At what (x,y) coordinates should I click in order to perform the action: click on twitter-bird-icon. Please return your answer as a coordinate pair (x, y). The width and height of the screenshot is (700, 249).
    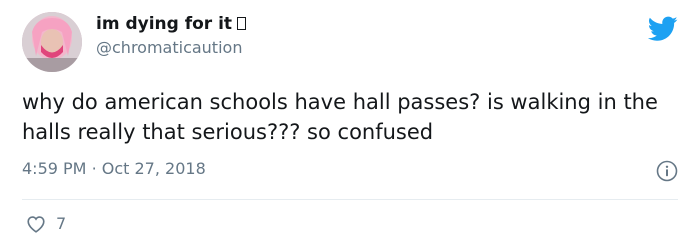
    Looking at the image, I should click on (663, 29).